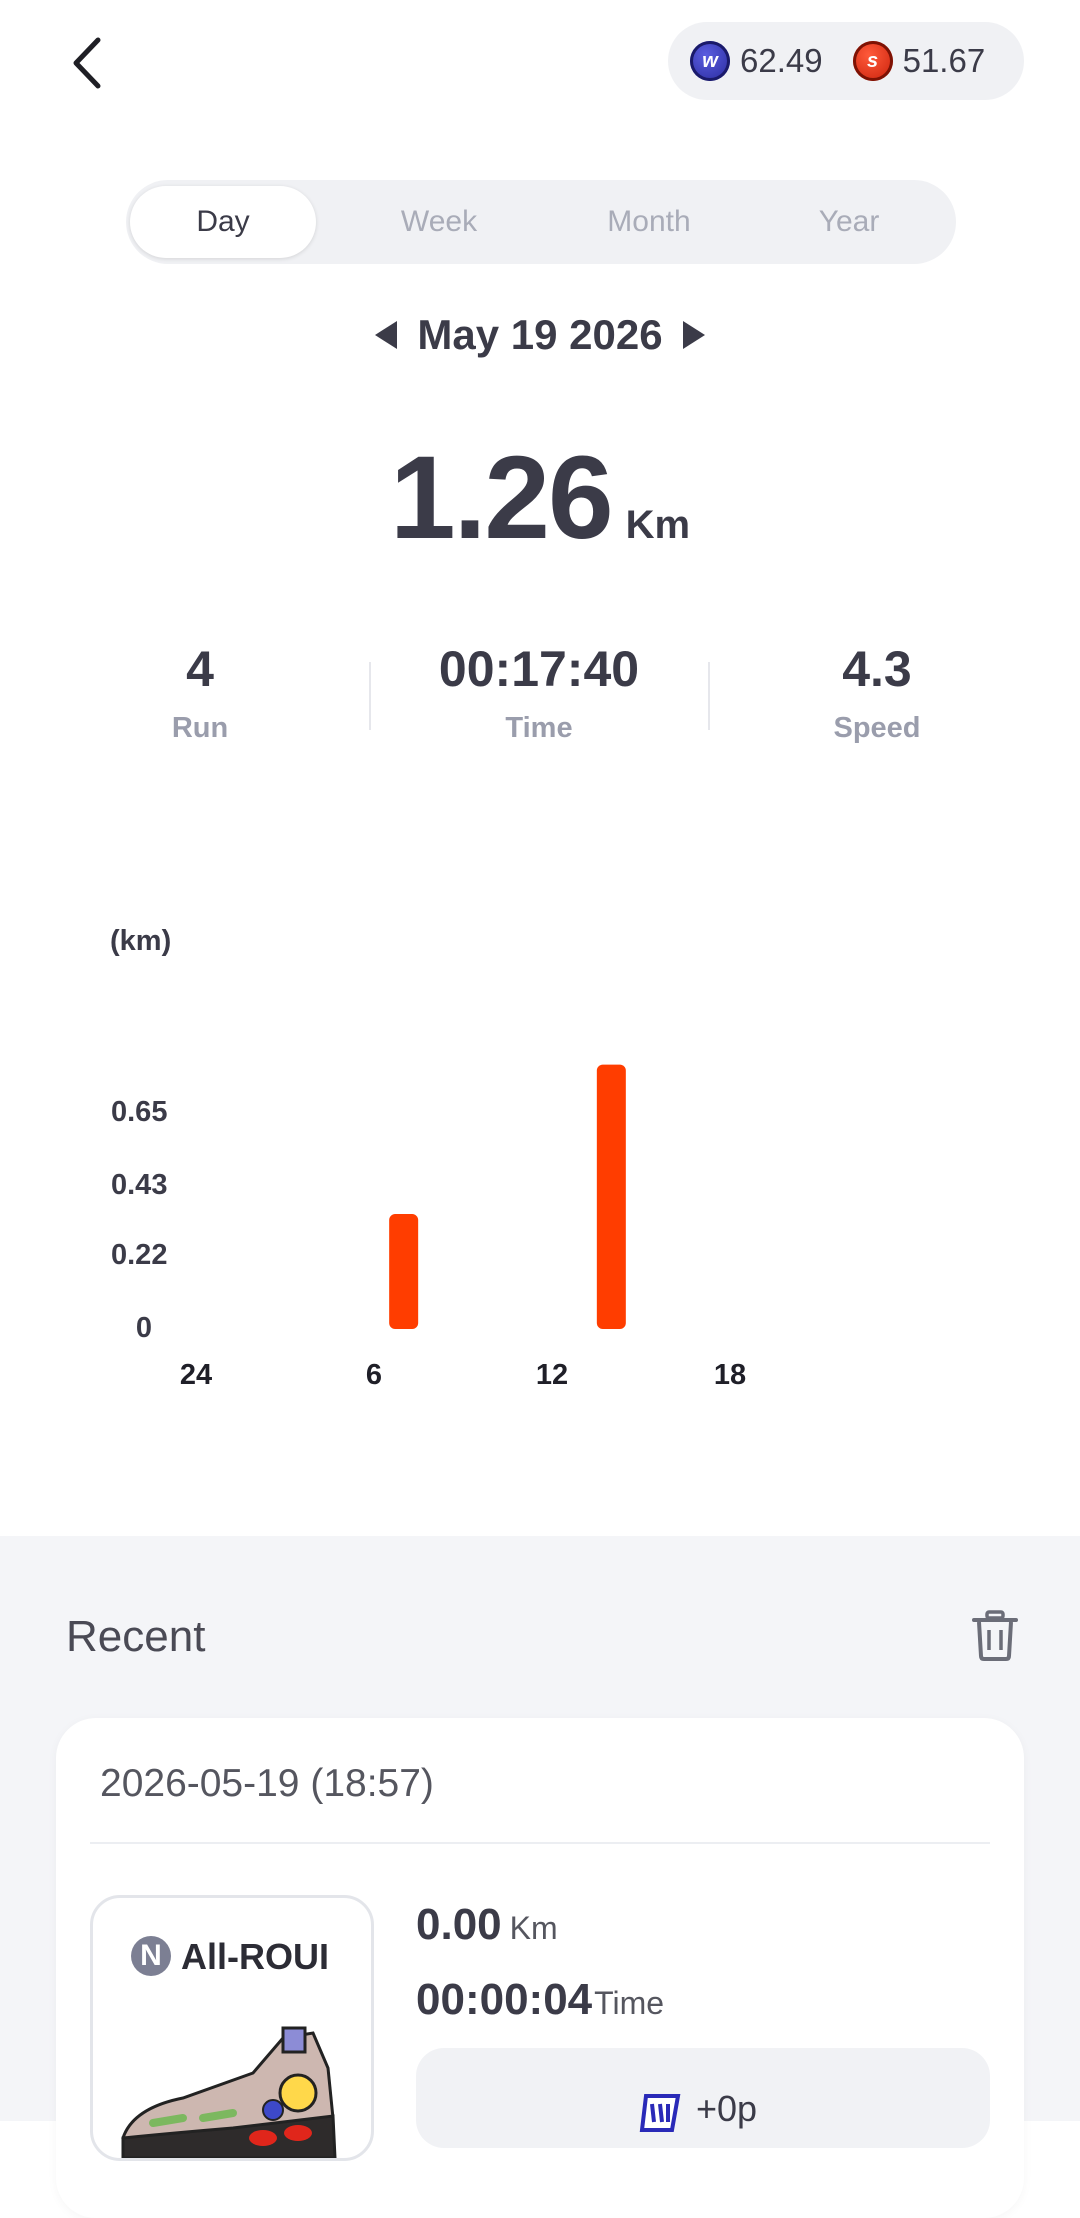  I want to click on x-tick-label: 18, so click(730, 1375).